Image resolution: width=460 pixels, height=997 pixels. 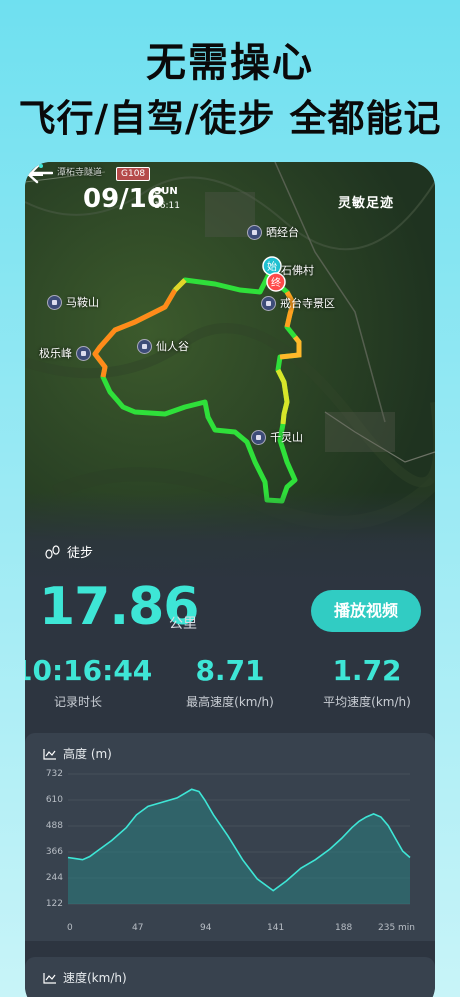 What do you see at coordinates (298, 303) in the screenshot?
I see `poi-jietaisi: 戒台寺景区` at bounding box center [298, 303].